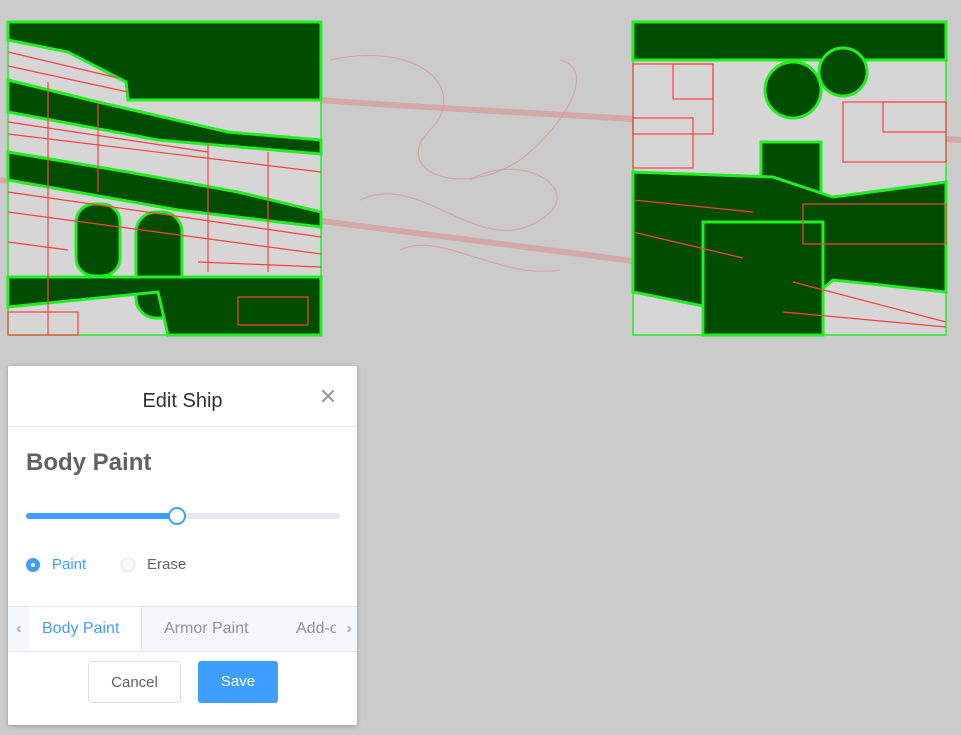 This screenshot has width=961, height=735. What do you see at coordinates (101, 516) in the screenshot?
I see `slider-fill` at bounding box center [101, 516].